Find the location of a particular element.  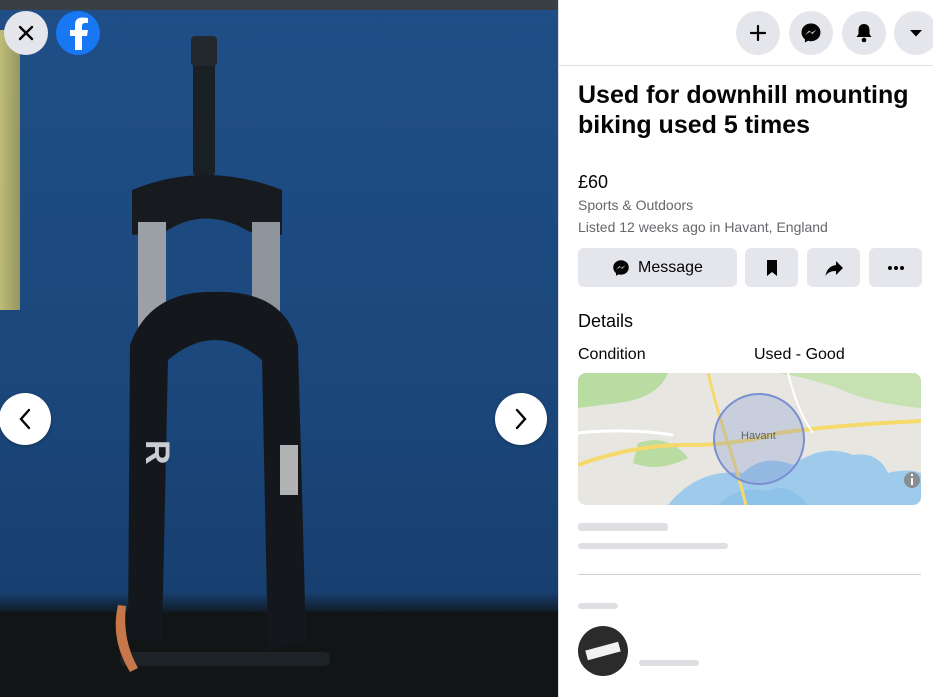

fork-brand-mark: R is located at coordinates (157, 453).